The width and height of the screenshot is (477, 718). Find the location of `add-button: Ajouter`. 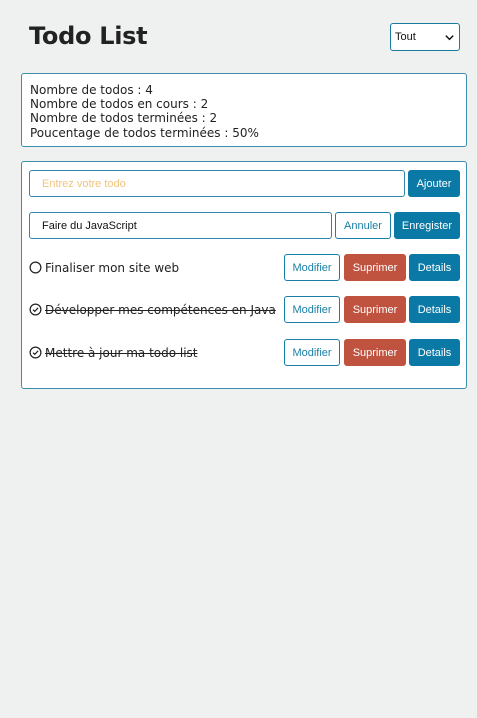

add-button: Ajouter is located at coordinates (434, 183).